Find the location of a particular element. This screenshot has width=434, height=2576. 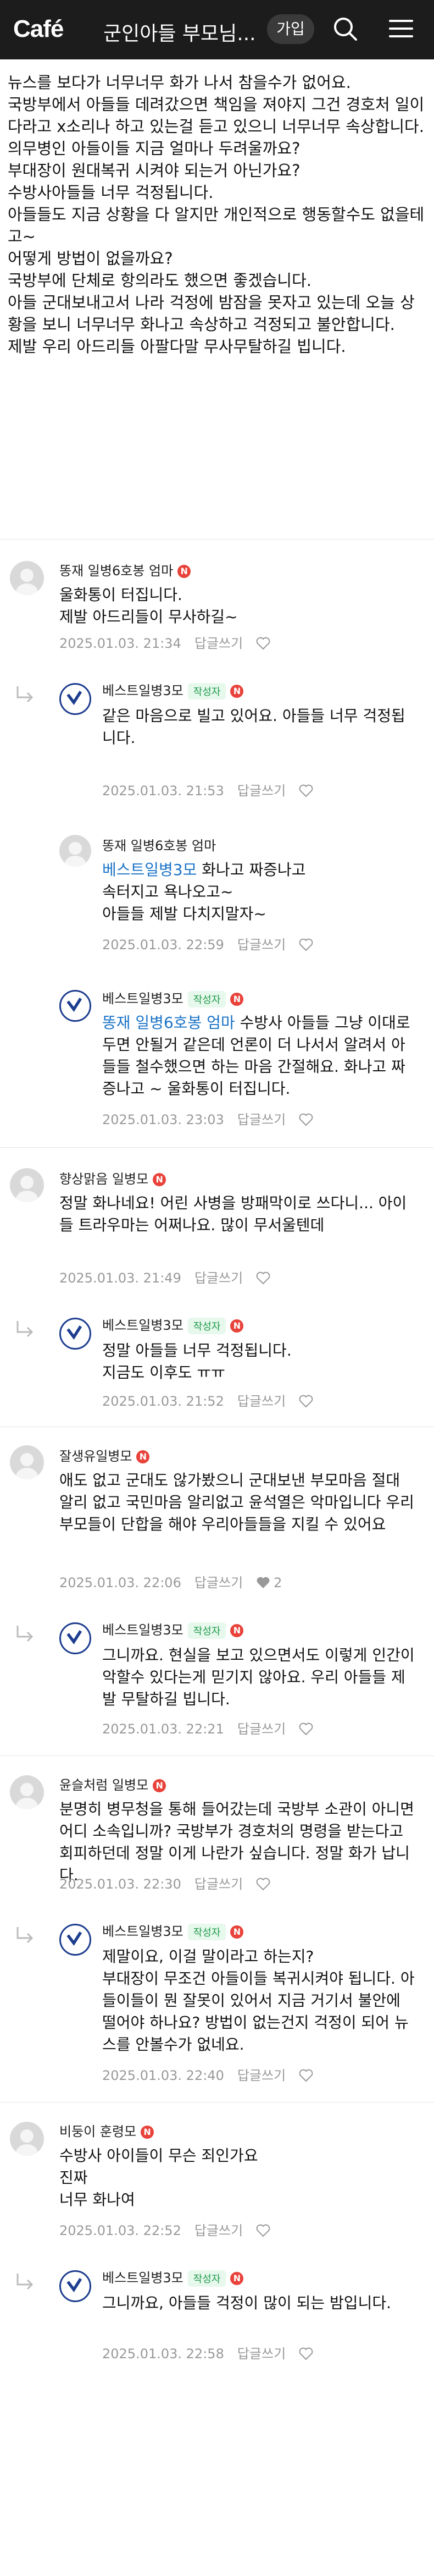

post-line: 제발 우리 아드리들 아팔다말 무사무탈하길 빕니다. is located at coordinates (177, 346).